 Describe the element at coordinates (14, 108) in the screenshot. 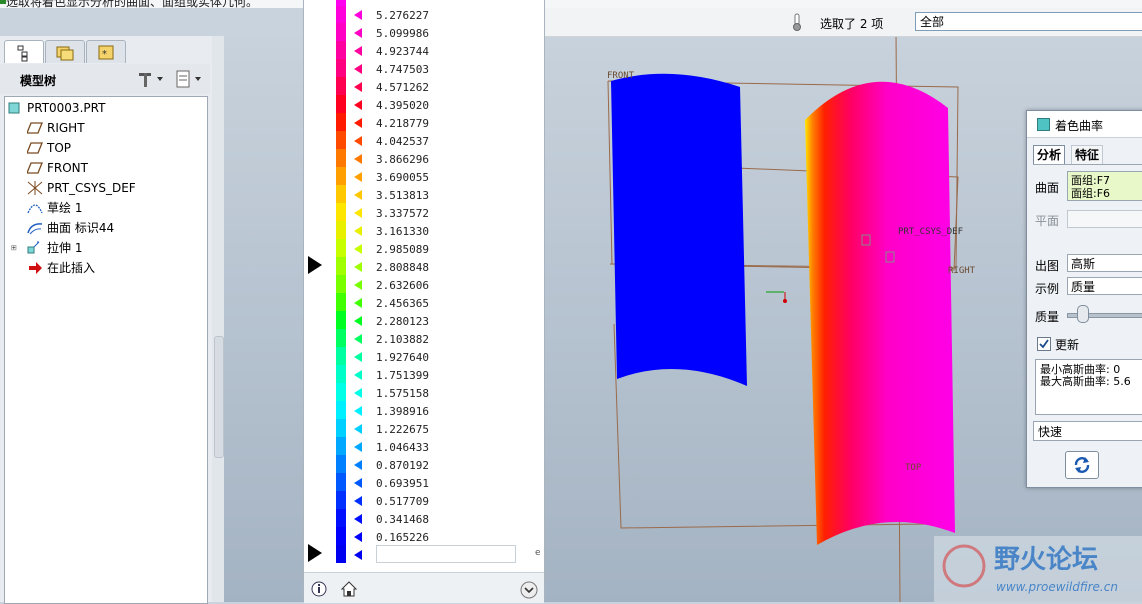

I see `part-icon` at that location.